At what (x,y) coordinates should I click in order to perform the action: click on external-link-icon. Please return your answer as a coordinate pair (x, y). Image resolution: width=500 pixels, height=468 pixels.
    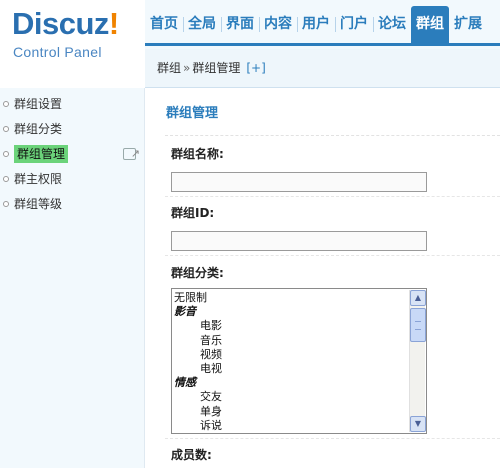
    Looking at the image, I should click on (131, 153).